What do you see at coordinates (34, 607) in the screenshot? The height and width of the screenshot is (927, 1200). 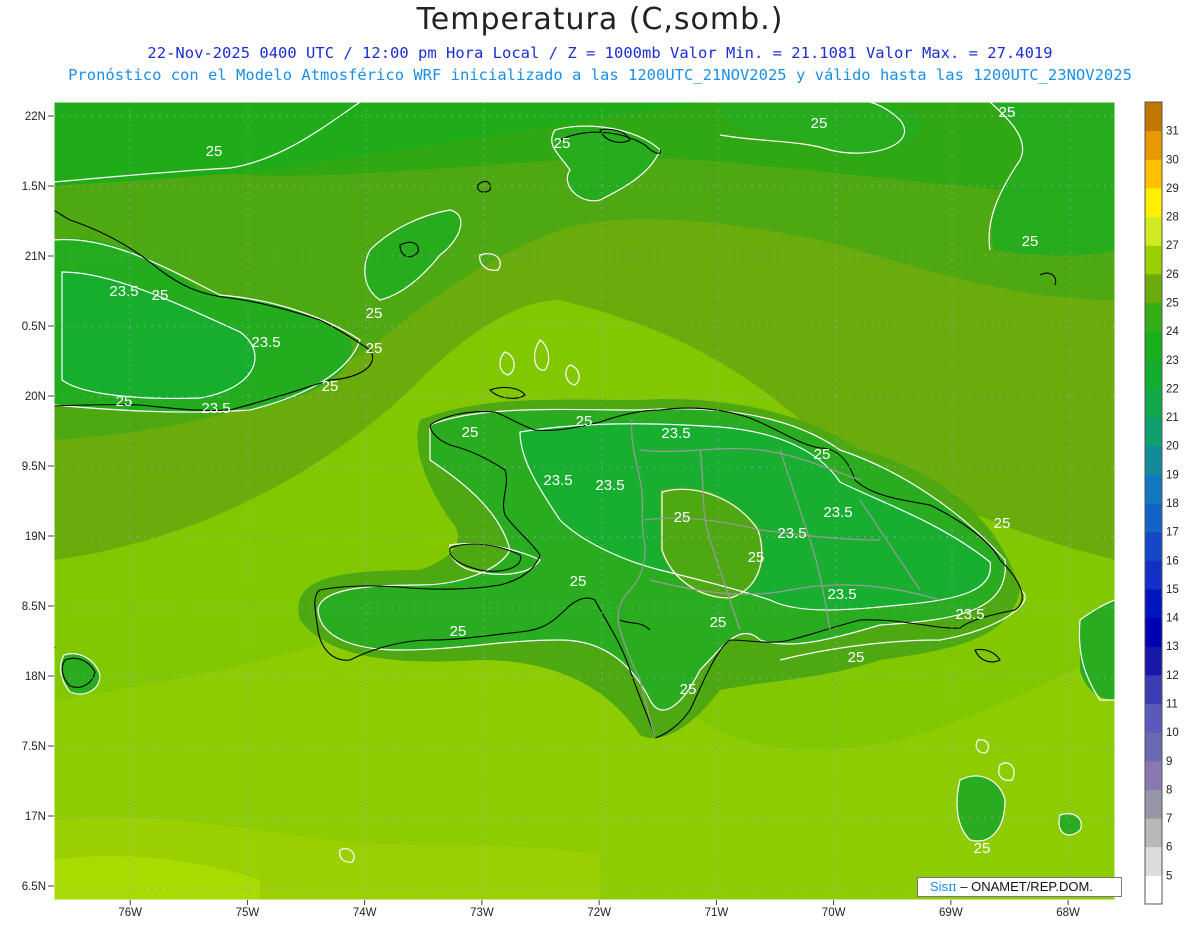 I see `lat-tick-label: 8.5N` at bounding box center [34, 607].